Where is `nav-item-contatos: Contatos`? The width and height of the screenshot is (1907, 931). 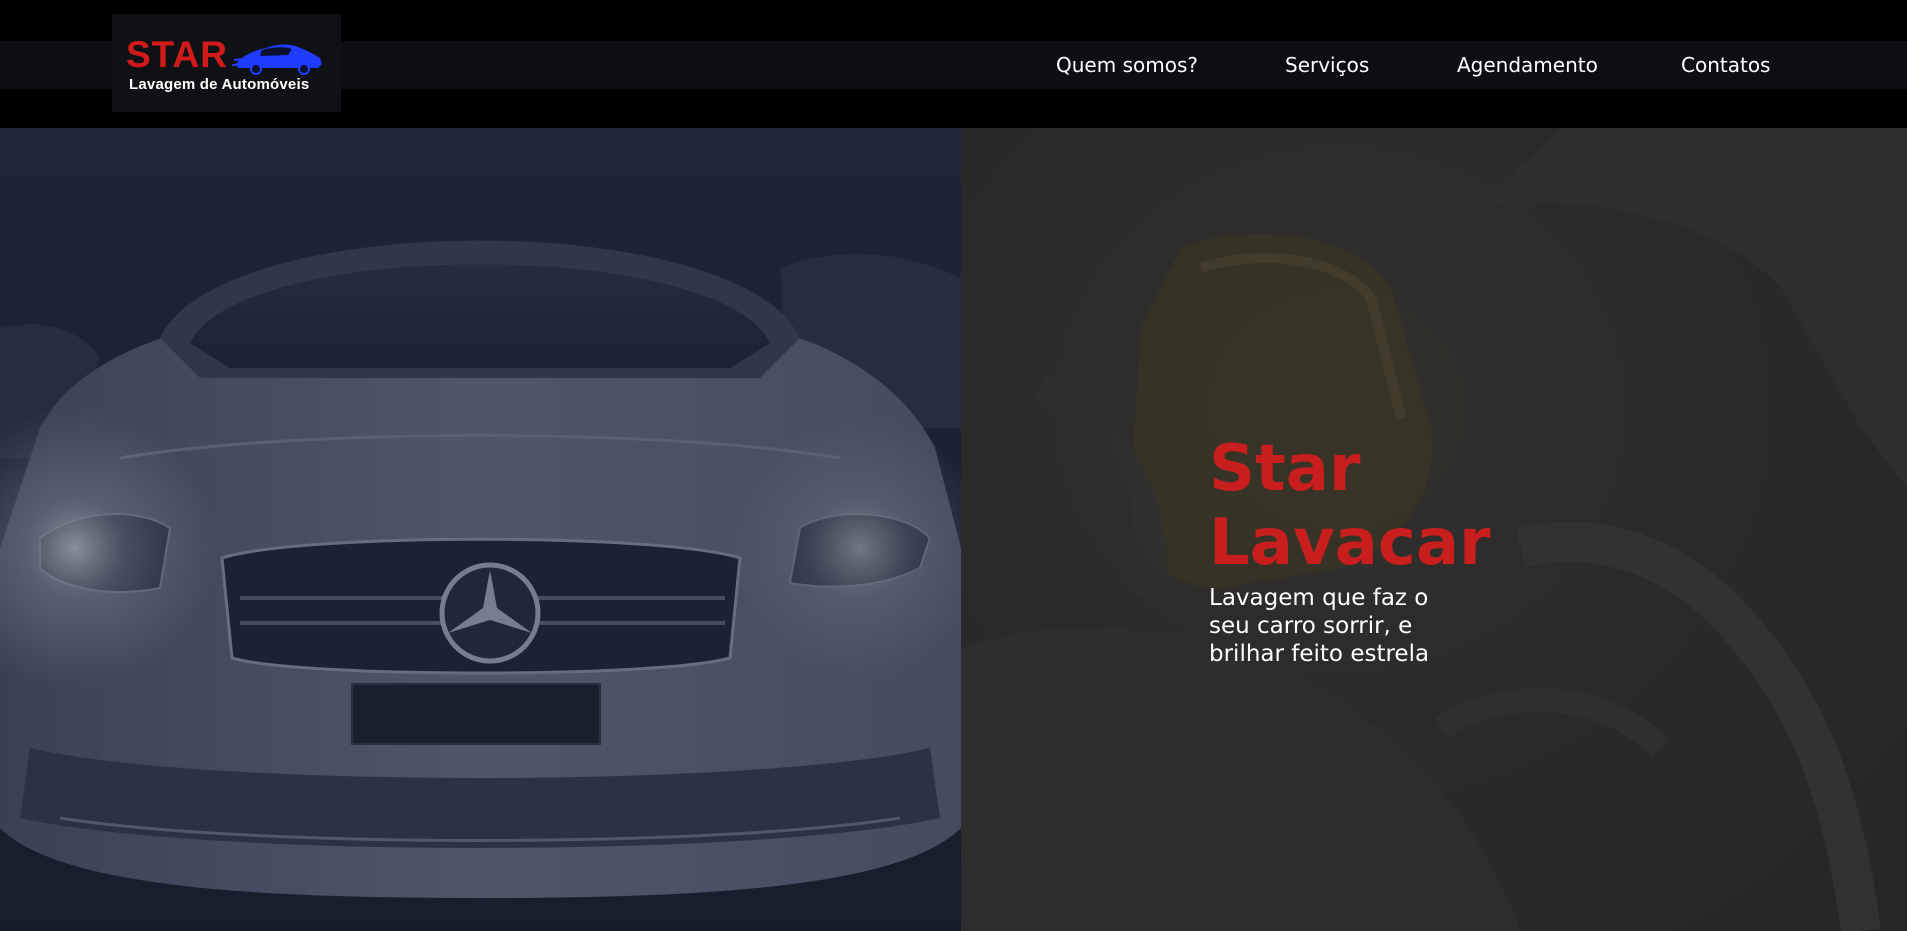 nav-item-contatos: Contatos is located at coordinates (1725, 65).